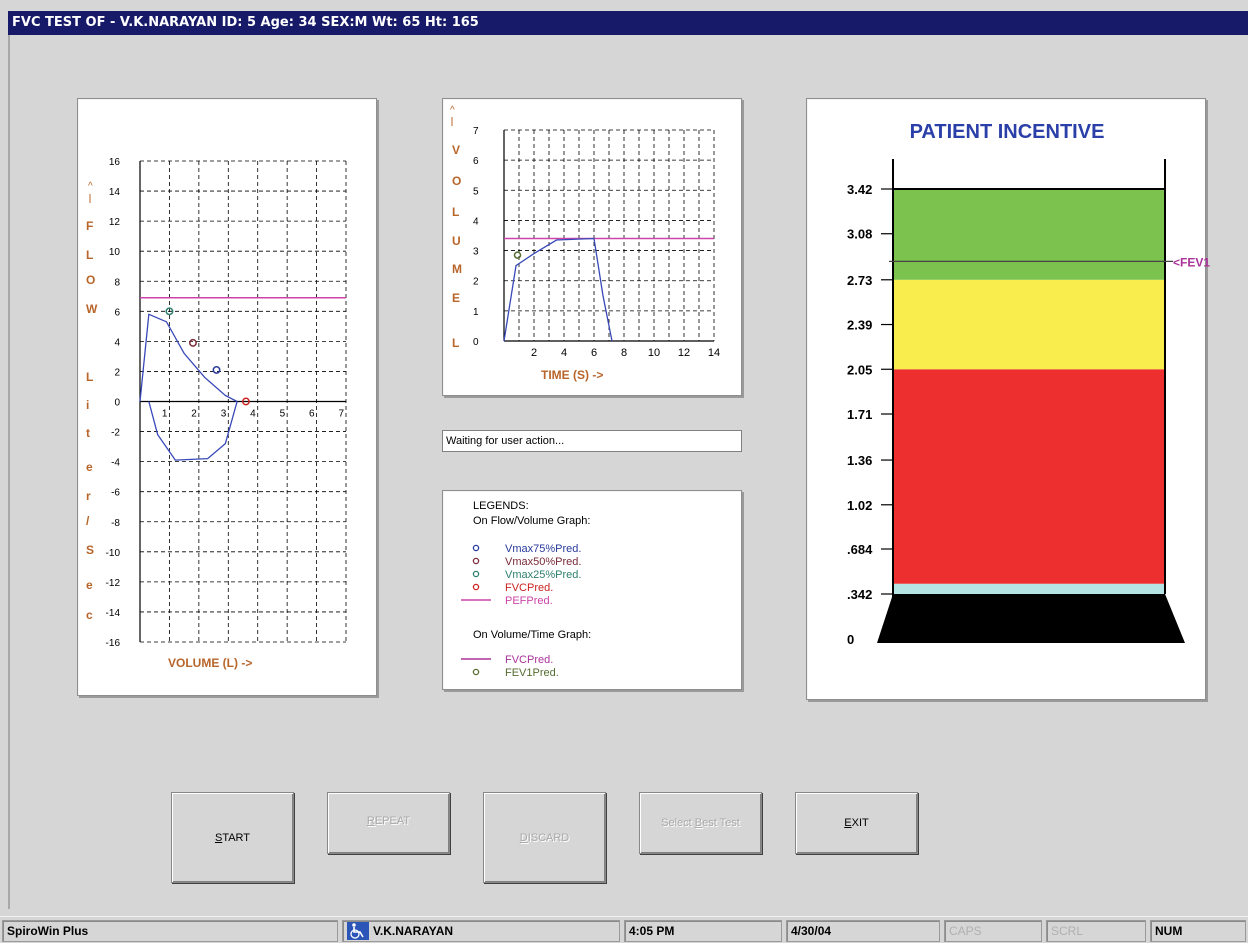  I want to click on x-tick-label: 6, so click(594, 353).